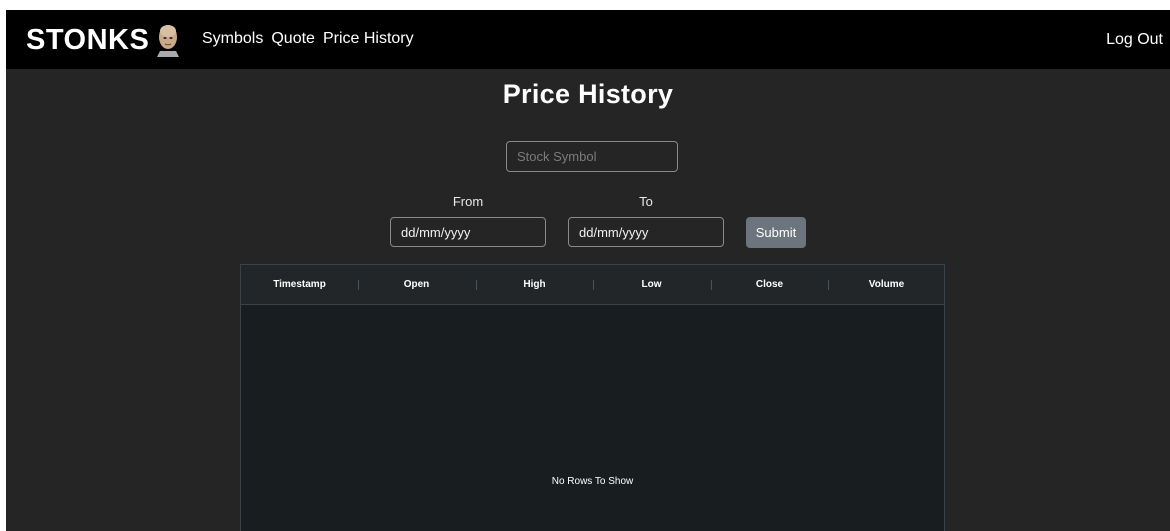  What do you see at coordinates (592, 156) in the screenshot?
I see `stock-symbol-input` at bounding box center [592, 156].